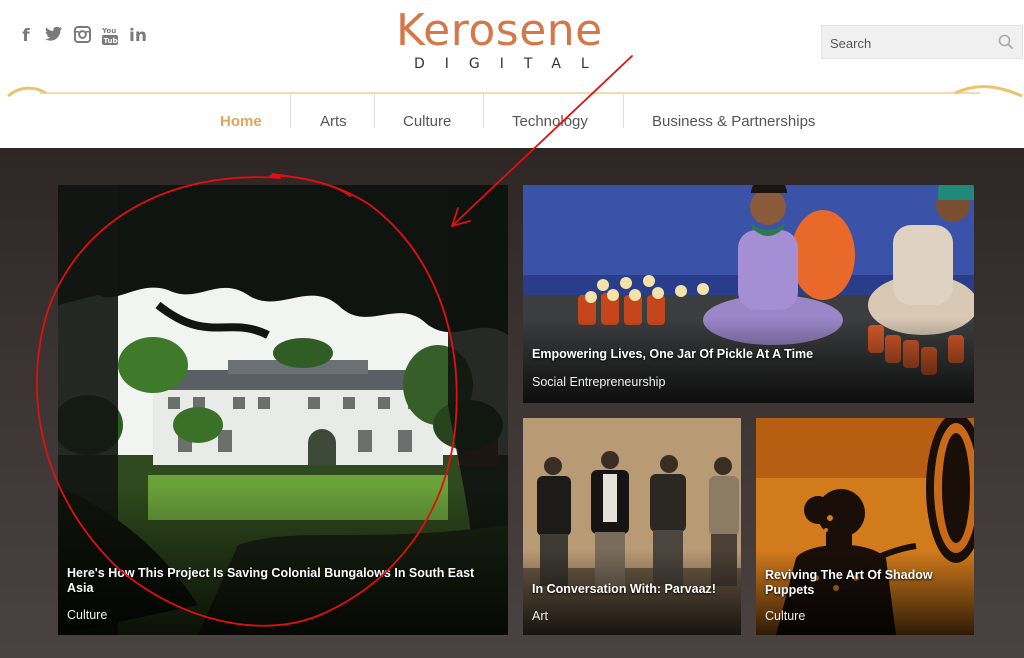 The height and width of the screenshot is (658, 1024). What do you see at coordinates (910, 43) in the screenshot?
I see `search-input` at bounding box center [910, 43].